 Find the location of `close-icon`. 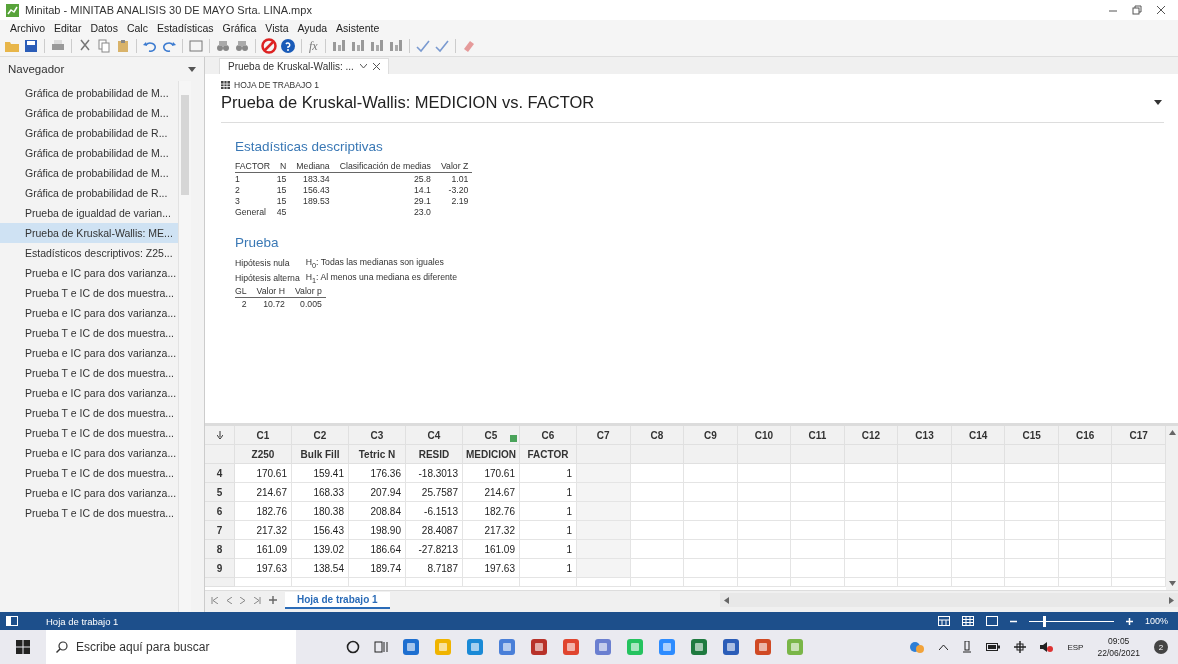

close-icon is located at coordinates (376, 66).